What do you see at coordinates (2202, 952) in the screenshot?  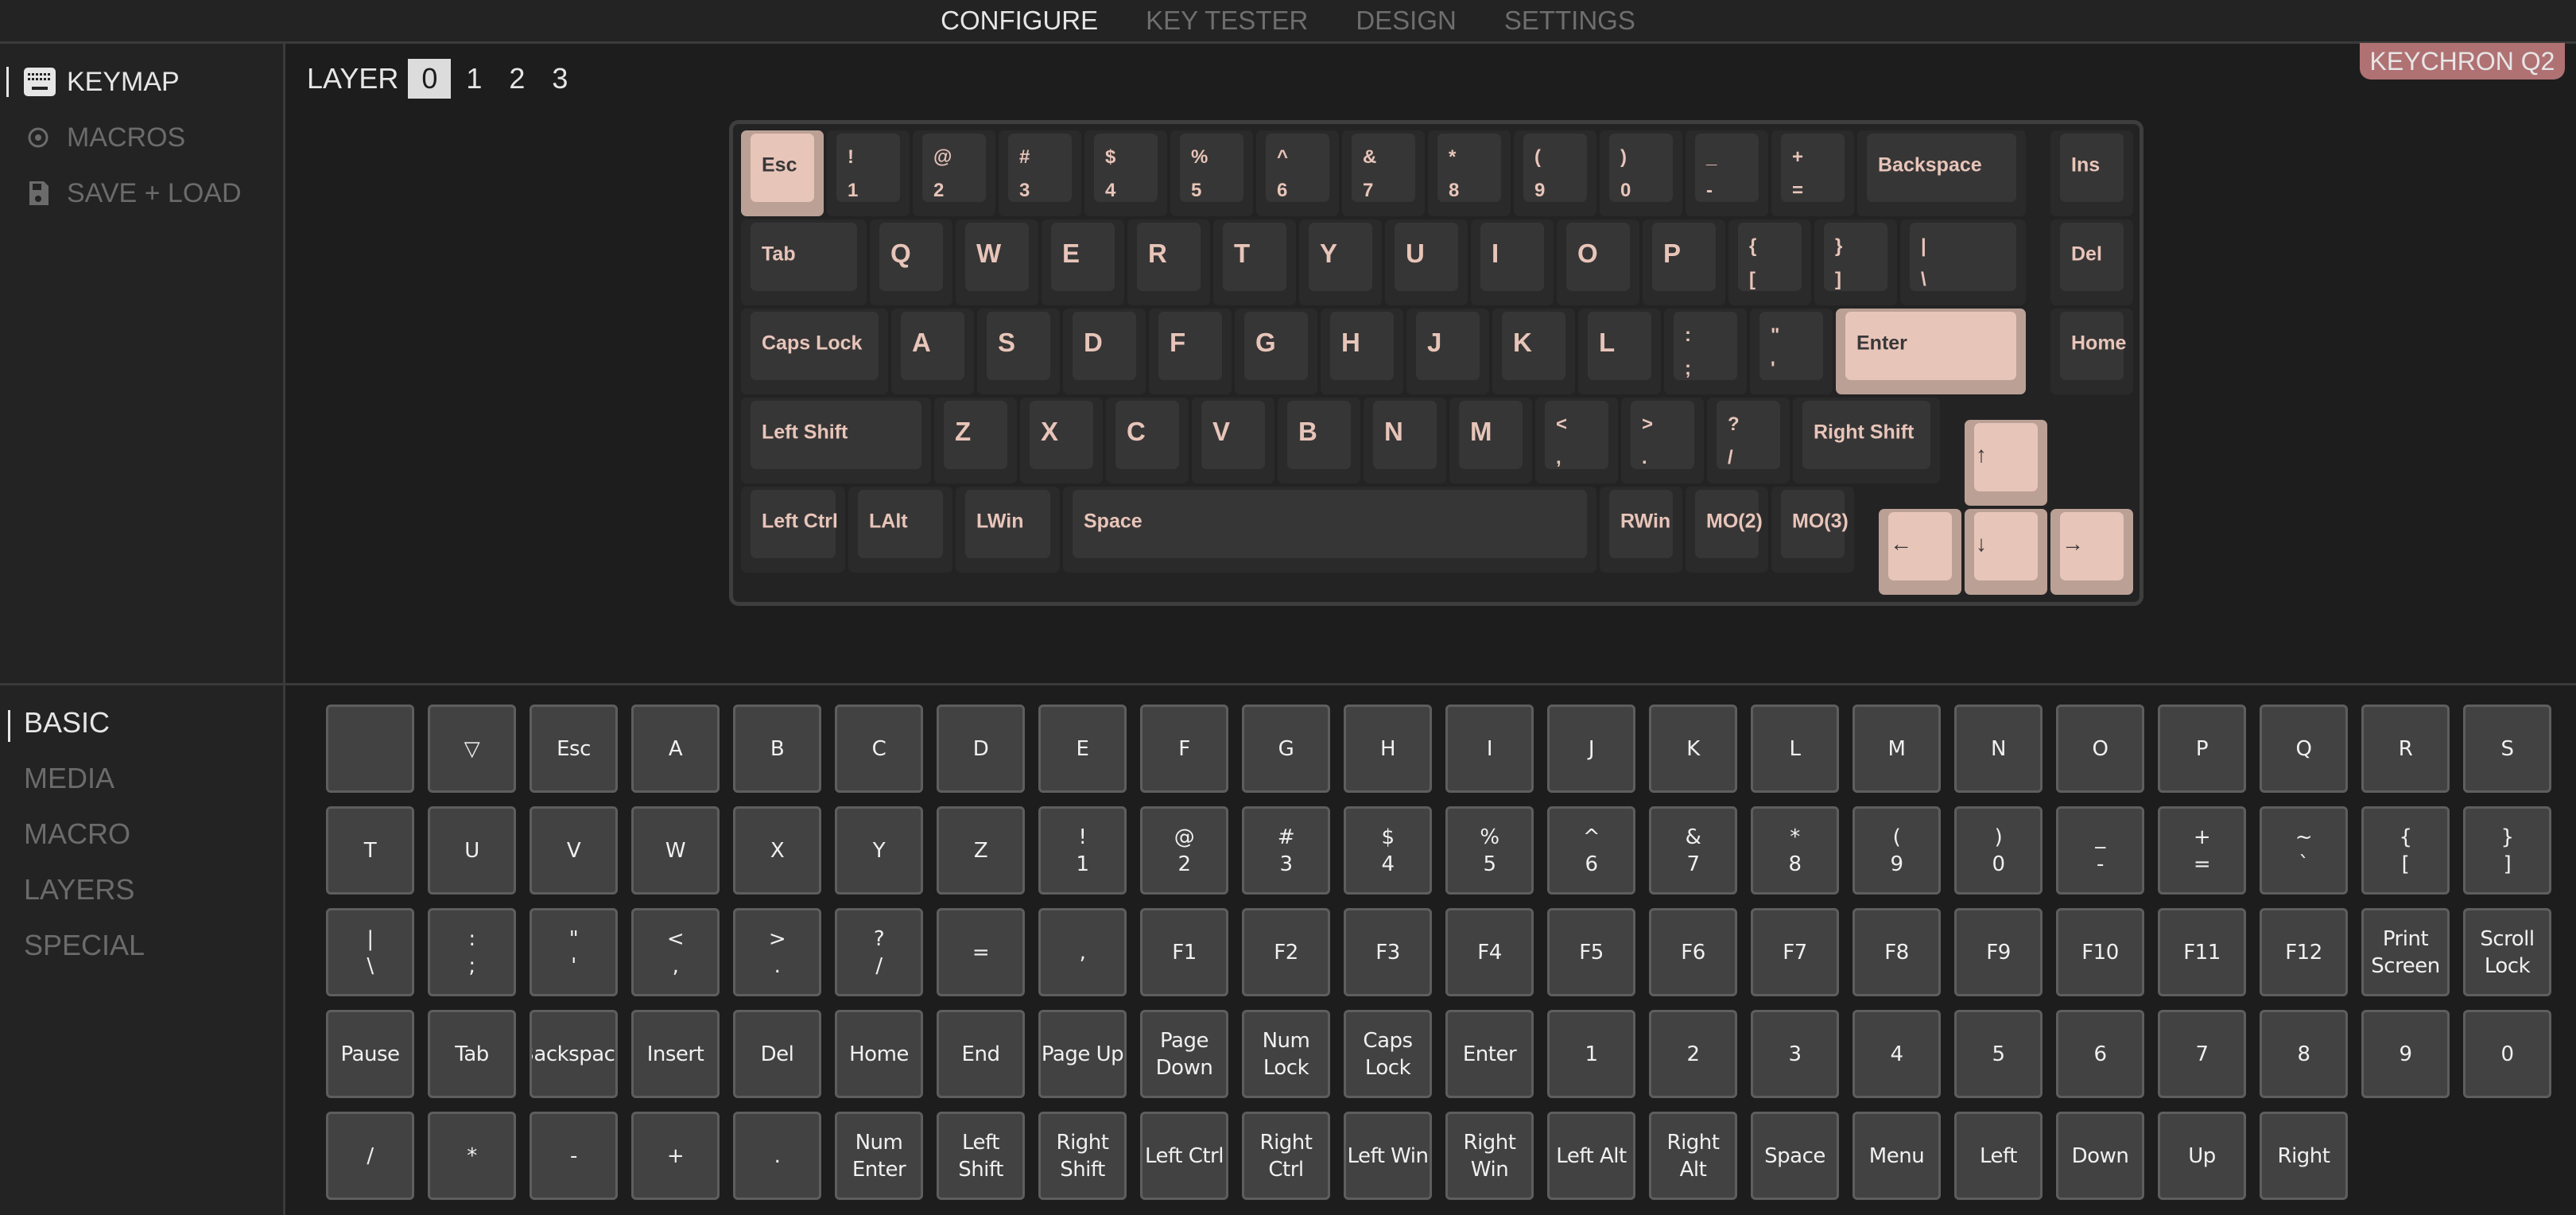 I see `palette-key: F11` at bounding box center [2202, 952].